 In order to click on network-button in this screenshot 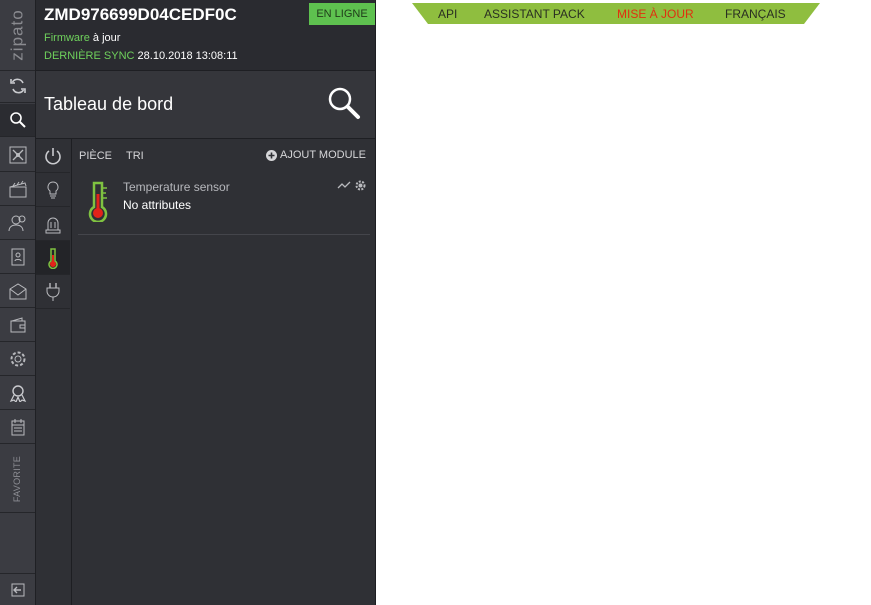, I will do `click(17, 155)`.